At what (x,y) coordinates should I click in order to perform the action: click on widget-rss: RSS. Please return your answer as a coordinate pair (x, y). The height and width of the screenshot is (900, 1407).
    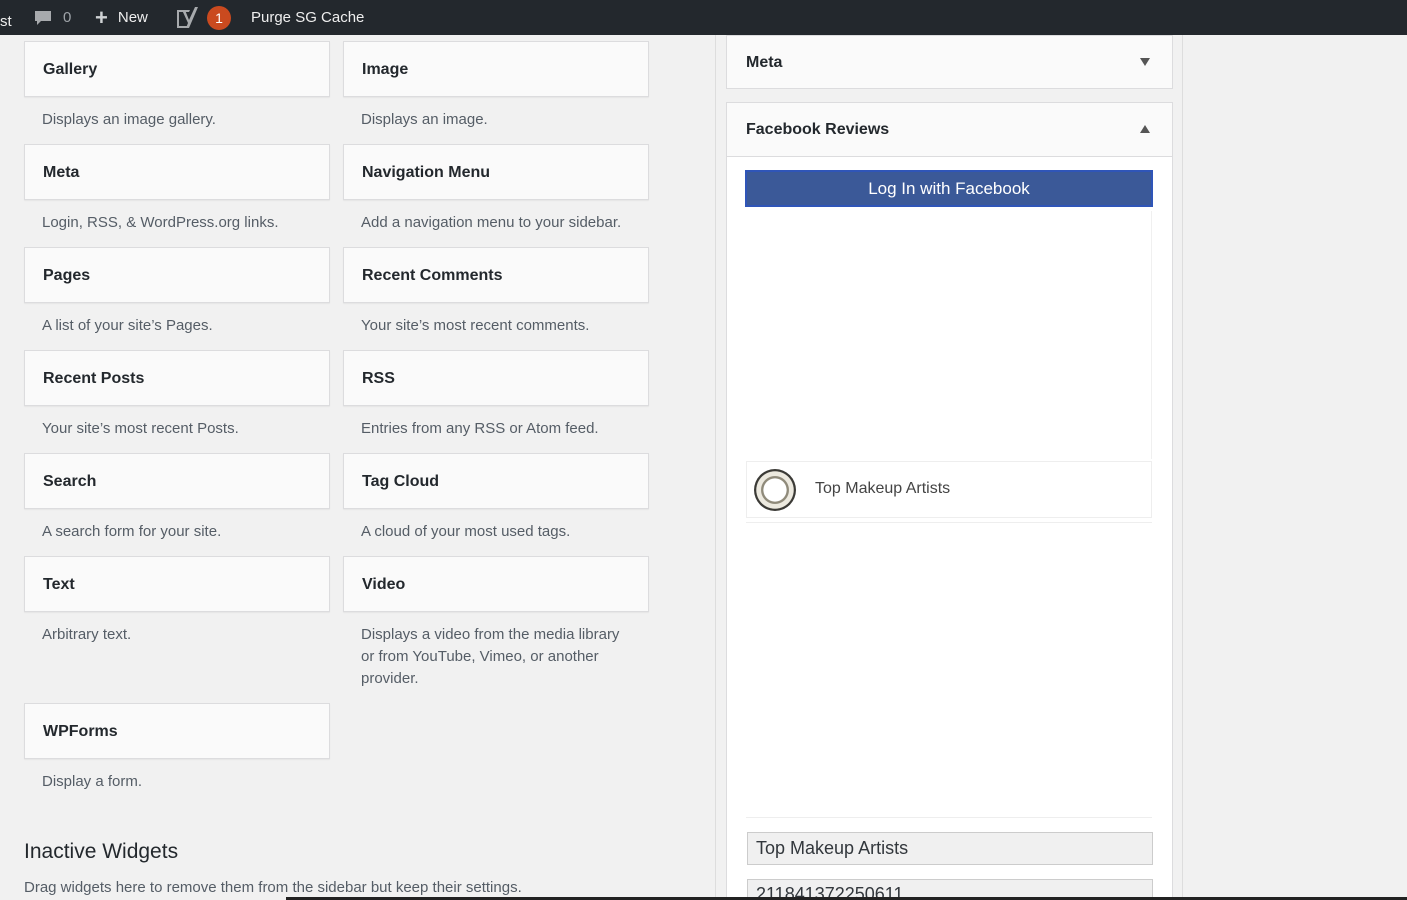
    Looking at the image, I should click on (496, 378).